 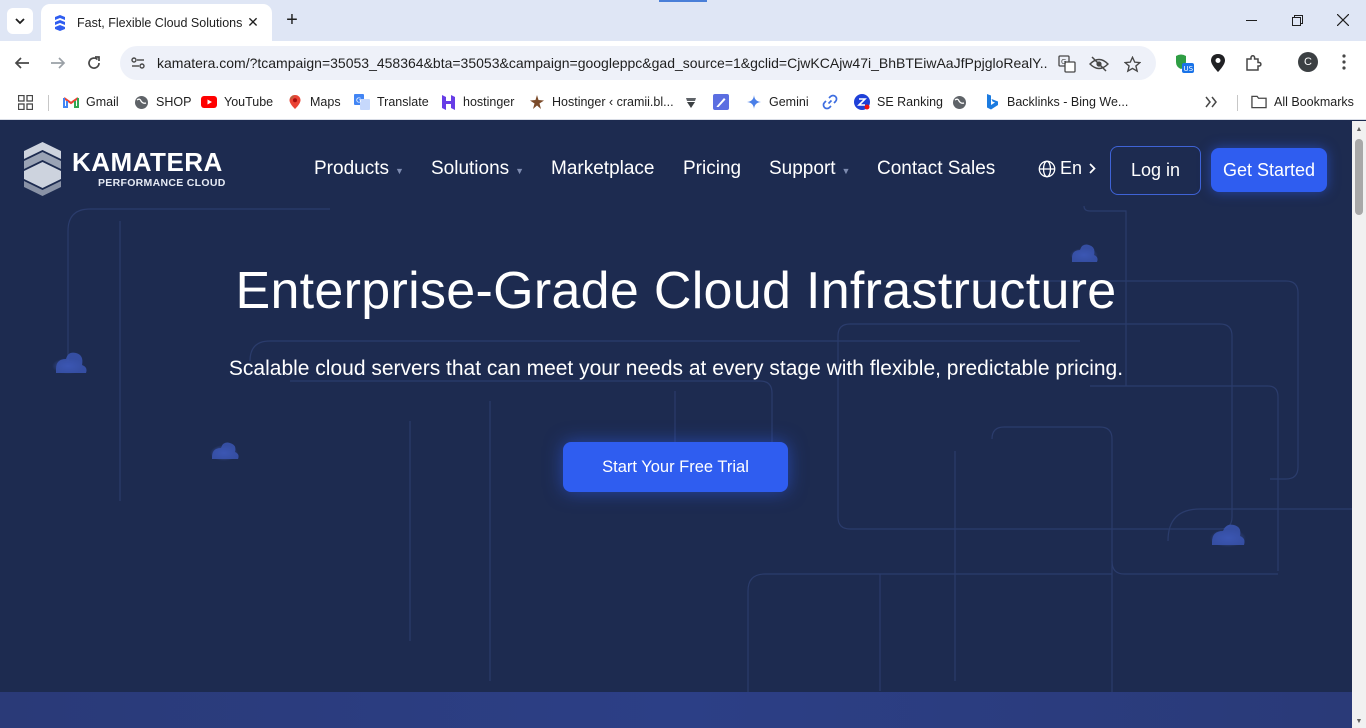 I want to click on apps-grid-icon, so click(x=25, y=102).